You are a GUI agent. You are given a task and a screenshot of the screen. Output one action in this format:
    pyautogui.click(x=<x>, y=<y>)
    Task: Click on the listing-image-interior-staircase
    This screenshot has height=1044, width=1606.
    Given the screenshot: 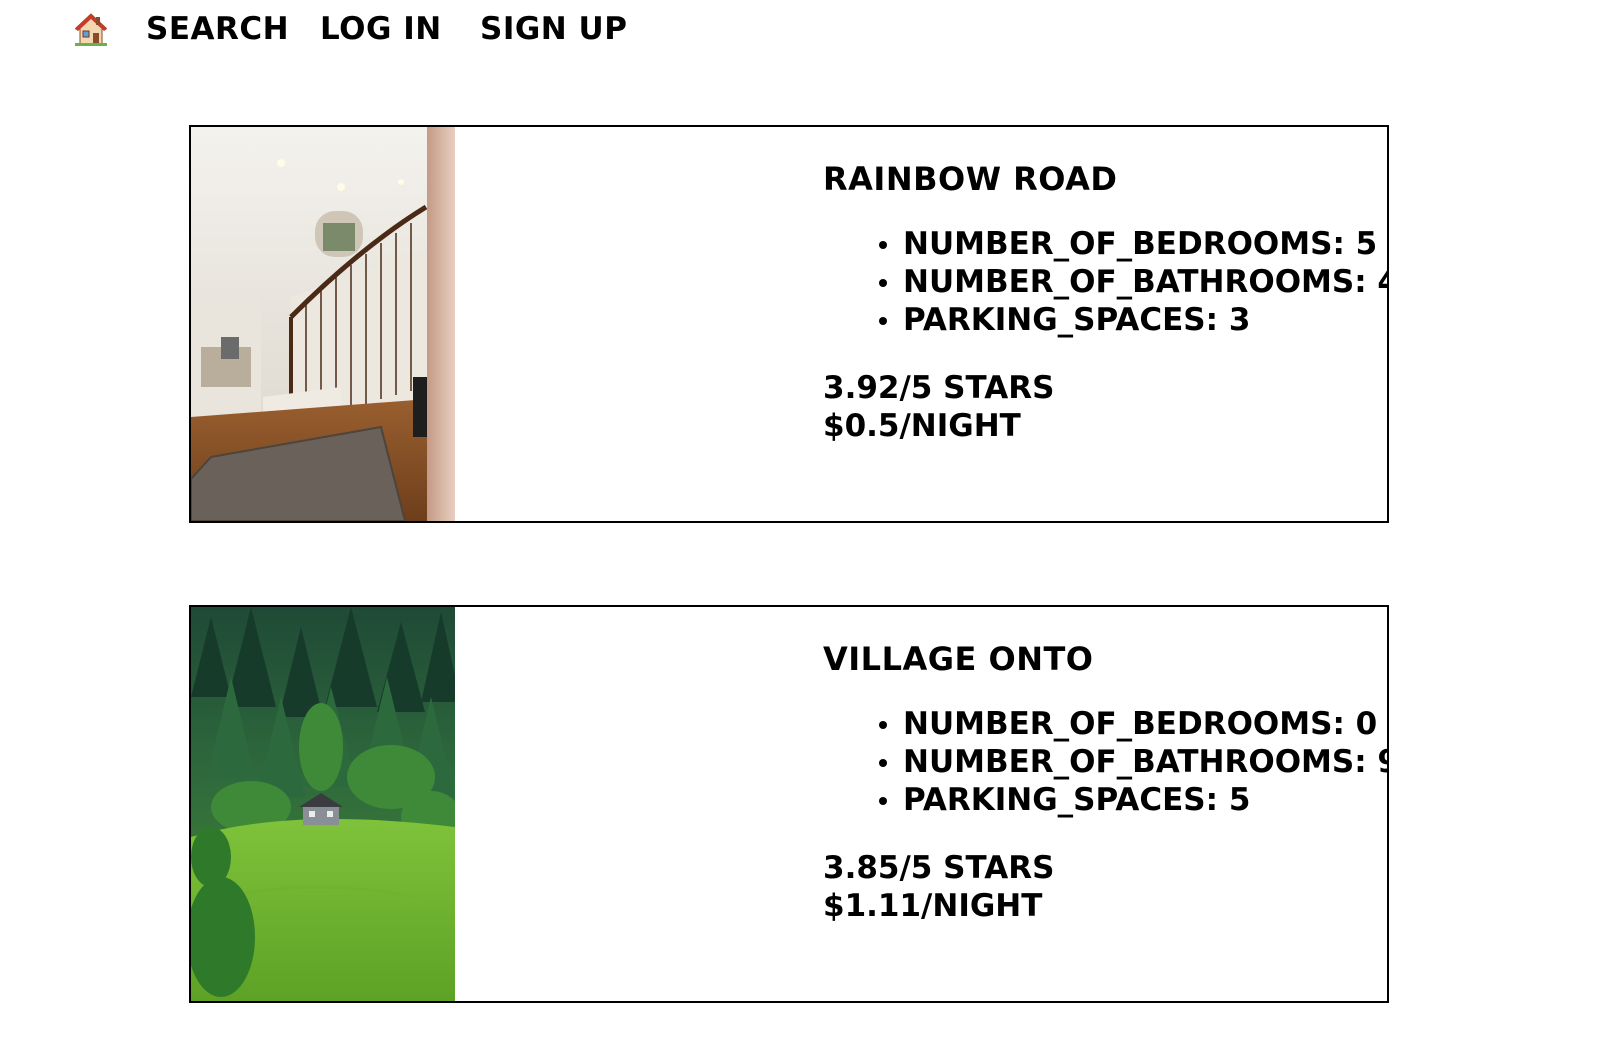 What is the action you would take?
    pyautogui.click(x=323, y=324)
    